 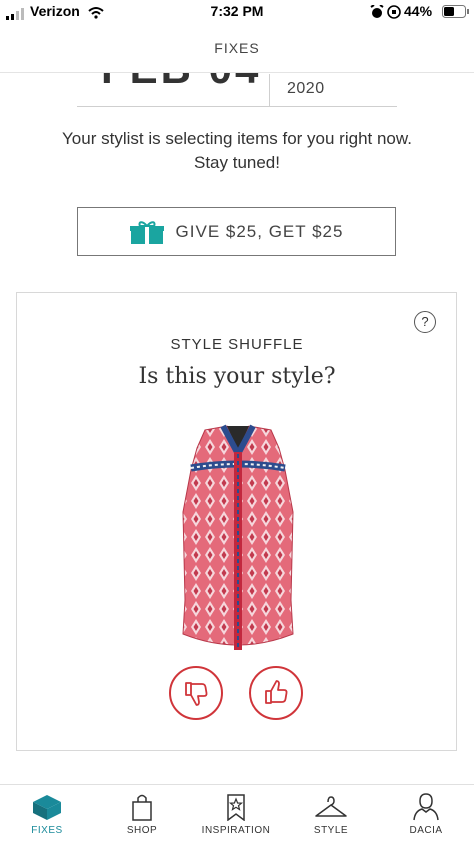 What do you see at coordinates (181, 83) in the screenshot?
I see `fix-date-day: FEB 04` at bounding box center [181, 83].